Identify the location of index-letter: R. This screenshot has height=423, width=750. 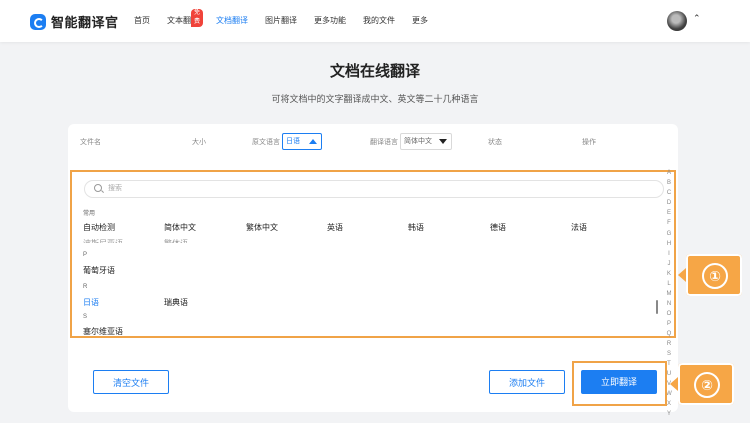
(669, 344).